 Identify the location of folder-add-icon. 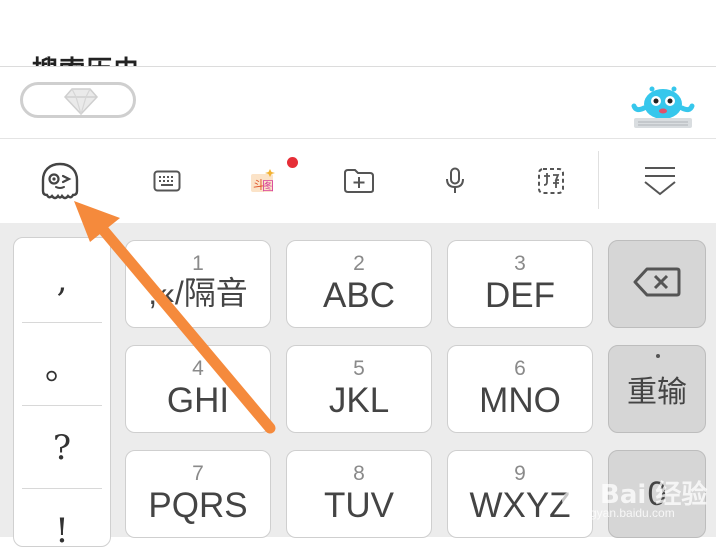
(359, 181).